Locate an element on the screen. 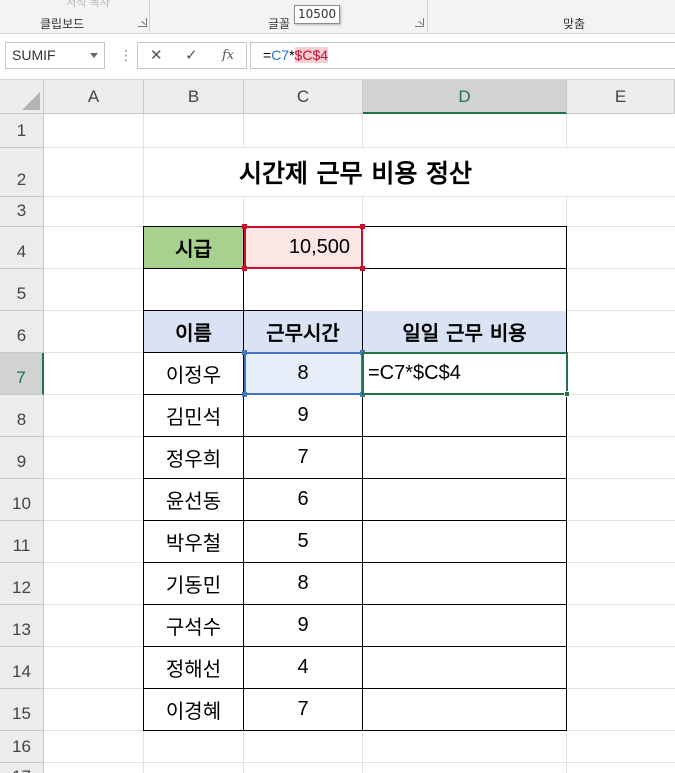 The width and height of the screenshot is (675, 773). name-cell: 기동민 is located at coordinates (194, 584).